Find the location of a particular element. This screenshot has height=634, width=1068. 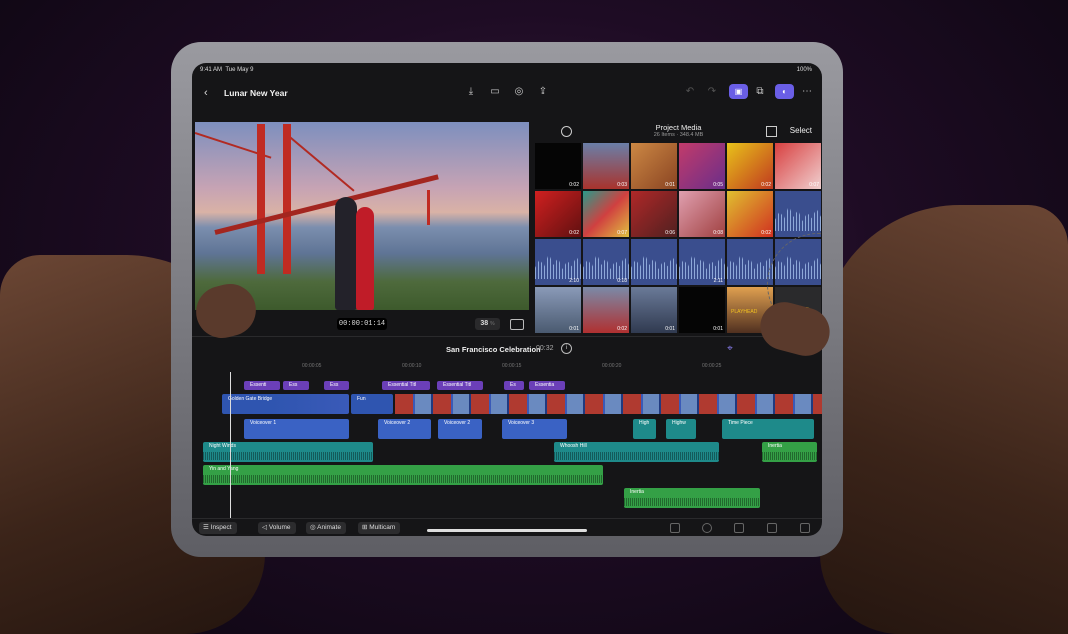

timeline-header: San Francisco Celebration 00:32 i ⌖ is located at coordinates (507, 348).